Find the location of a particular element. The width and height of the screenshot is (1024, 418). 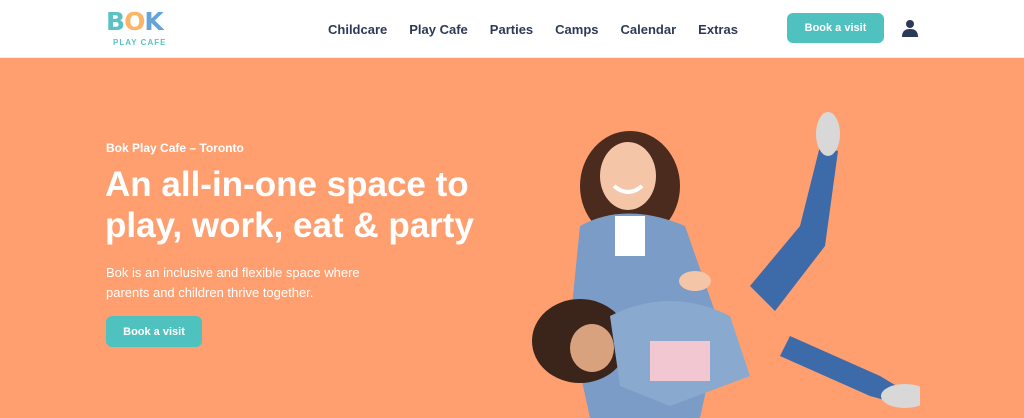

logo-word: B O K is located at coordinates (138, 21).